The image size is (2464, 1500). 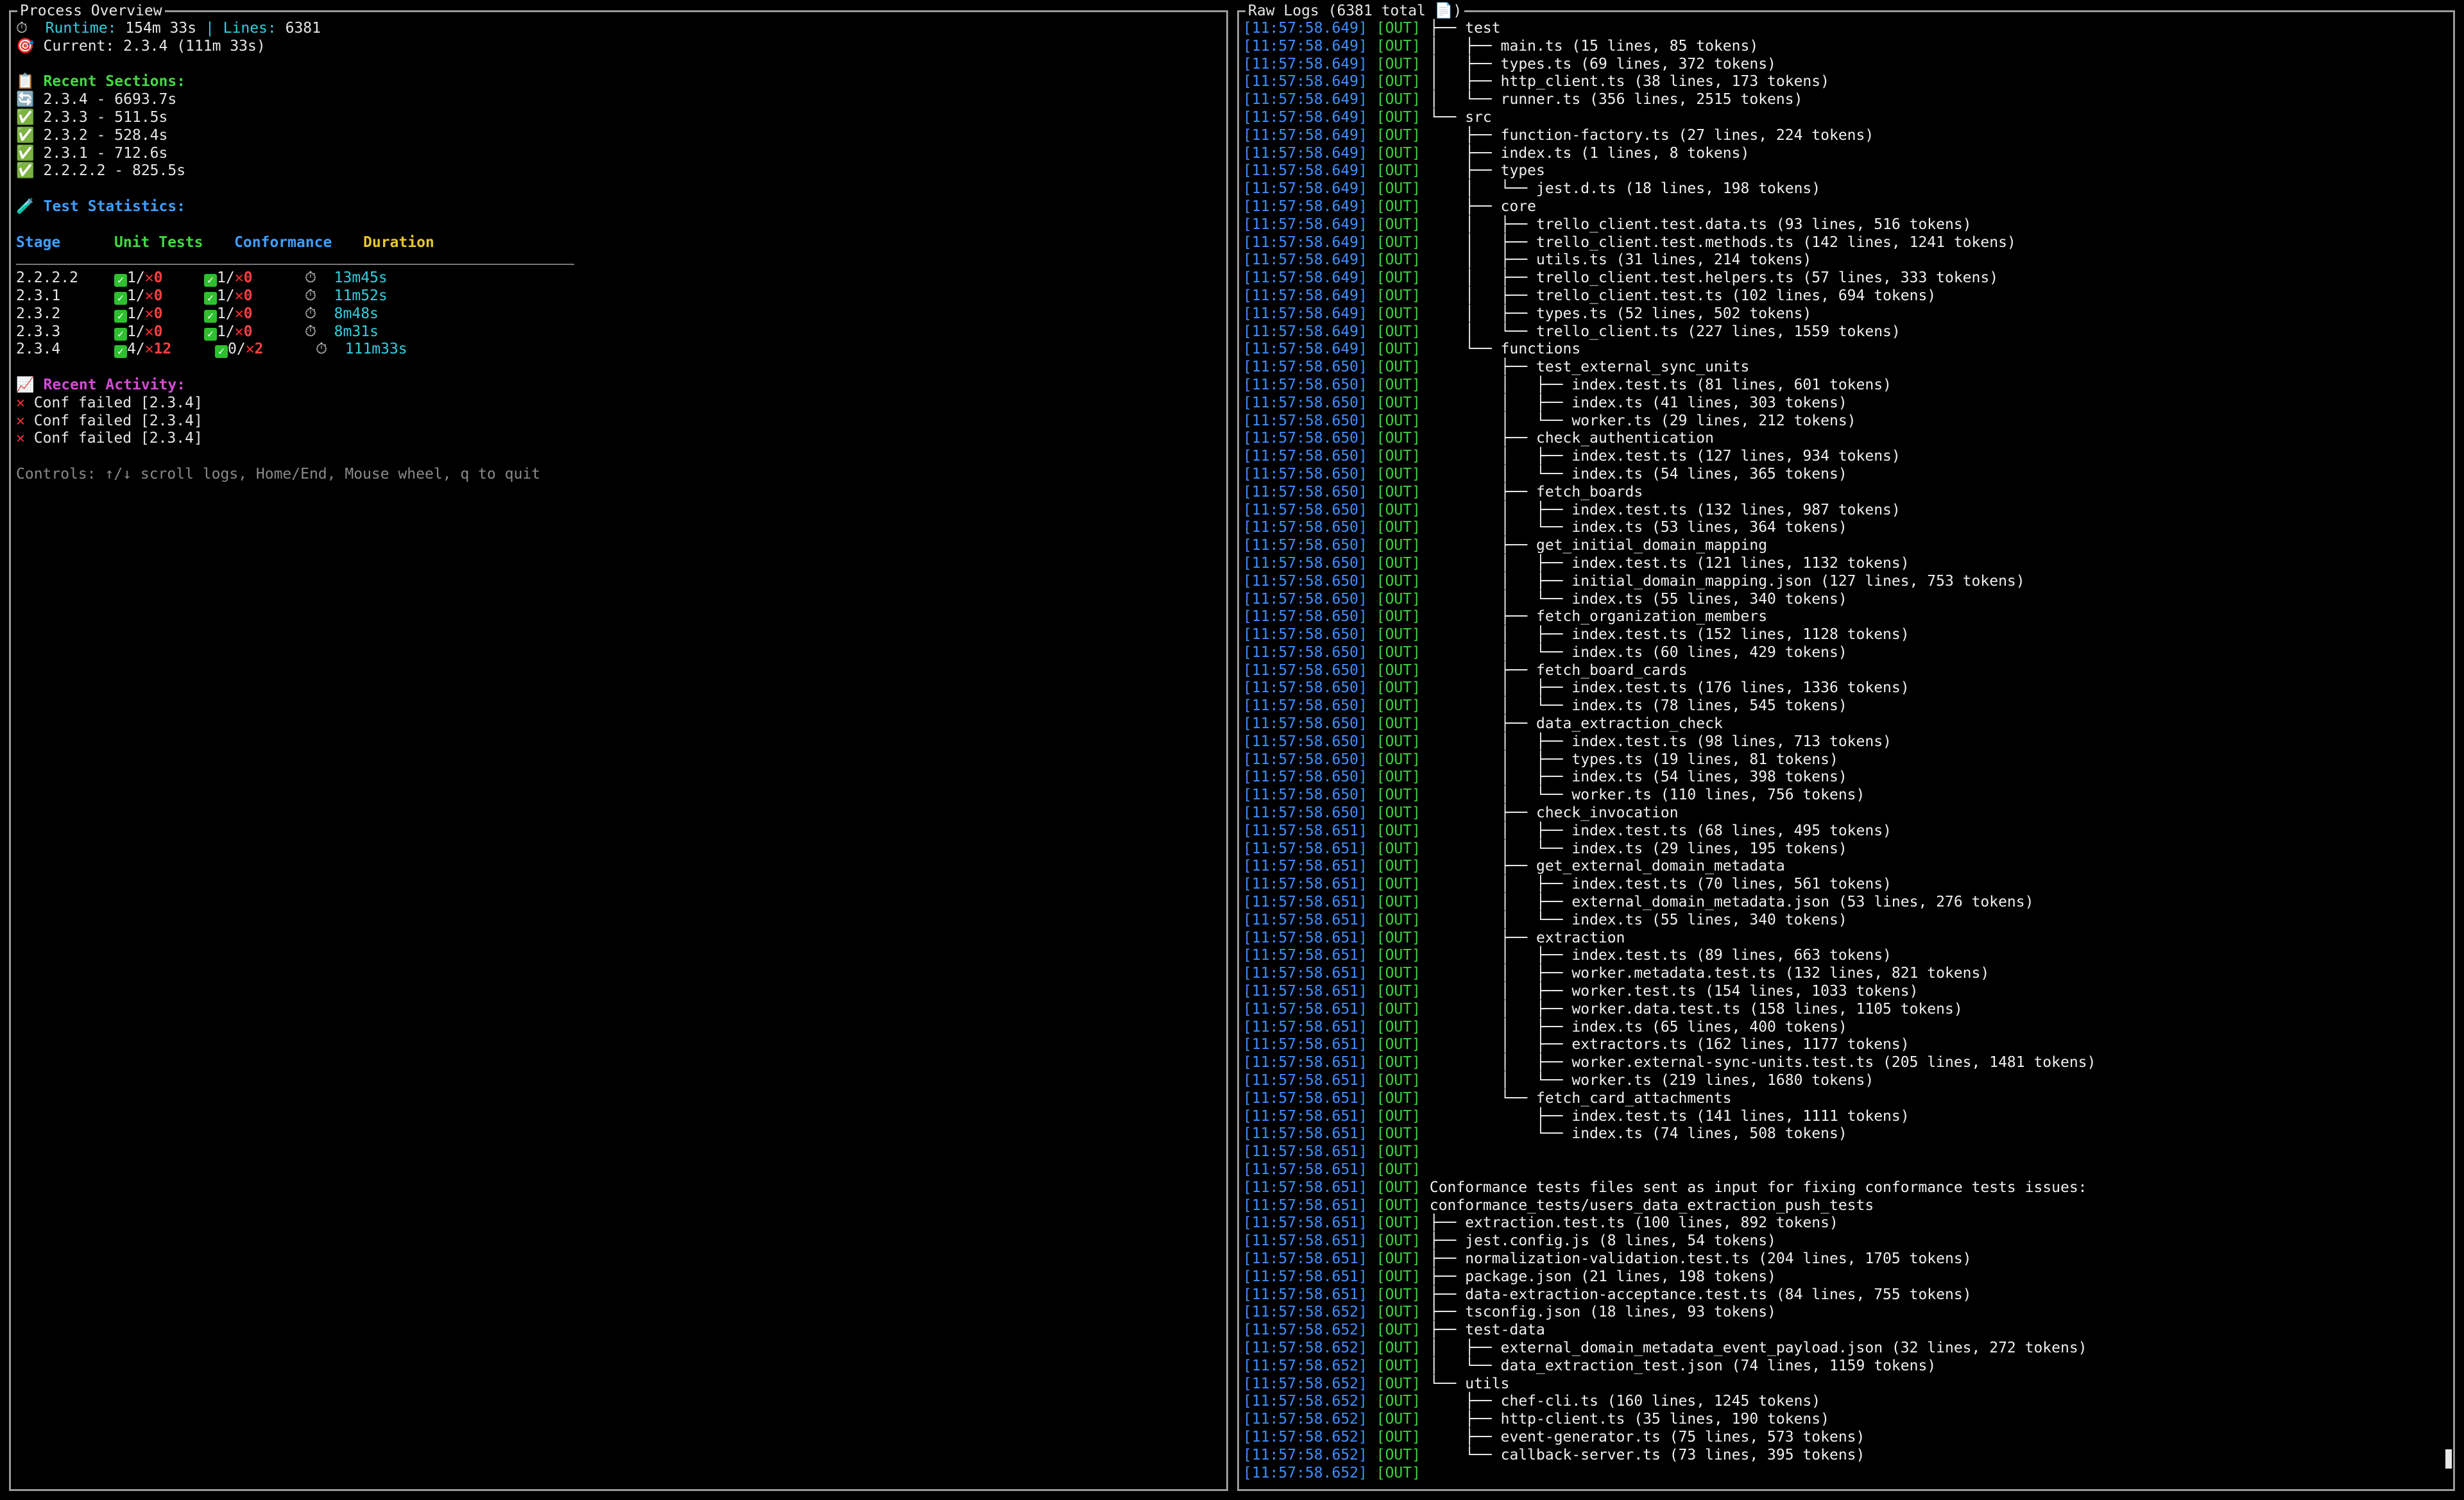 I want to click on log-message: ├── chef-cli.ts (160 lines, 1245 tokens), so click(x=1625, y=1401).